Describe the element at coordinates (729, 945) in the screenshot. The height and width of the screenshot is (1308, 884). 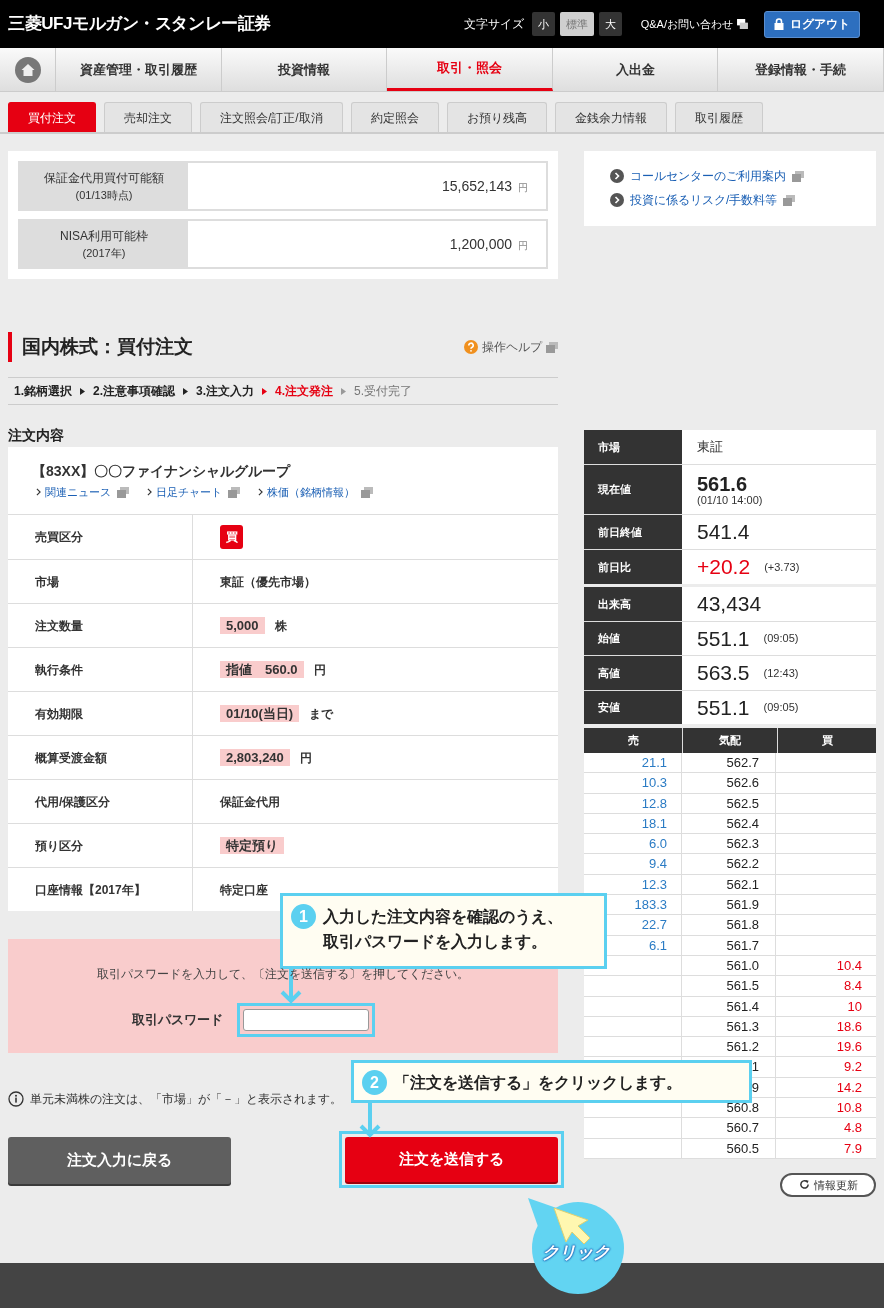
I see `price-cell: 561.7` at that location.